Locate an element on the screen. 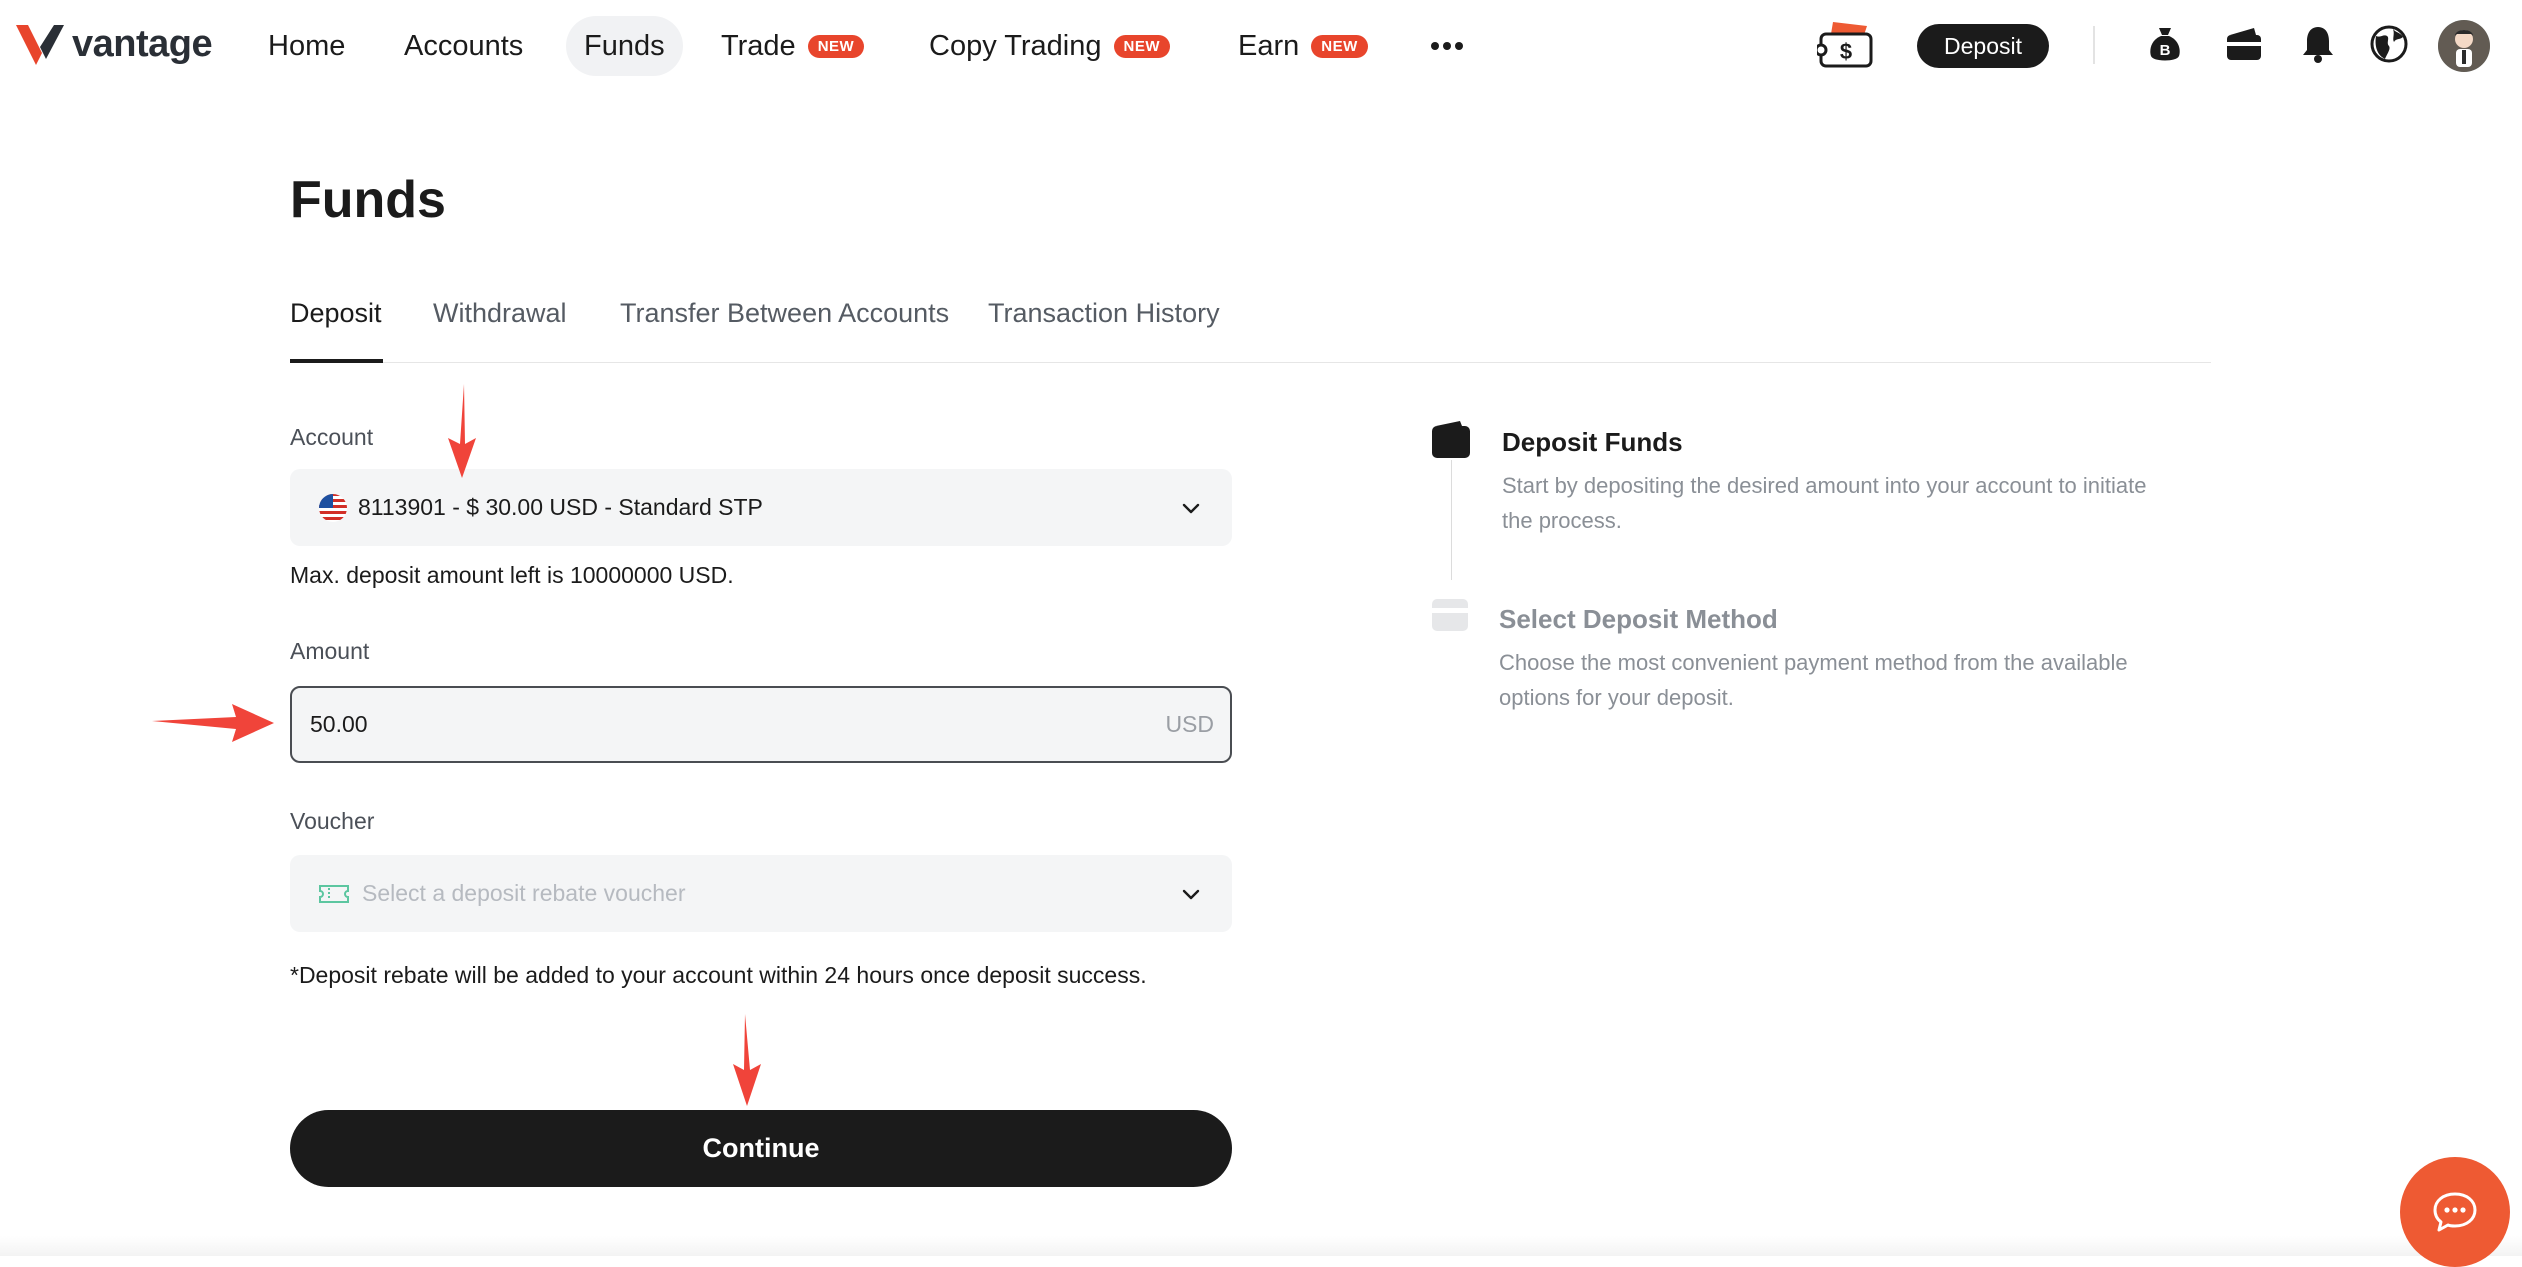 The image size is (2522, 1267). chat-bubble-icon is located at coordinates (2455, 1212).